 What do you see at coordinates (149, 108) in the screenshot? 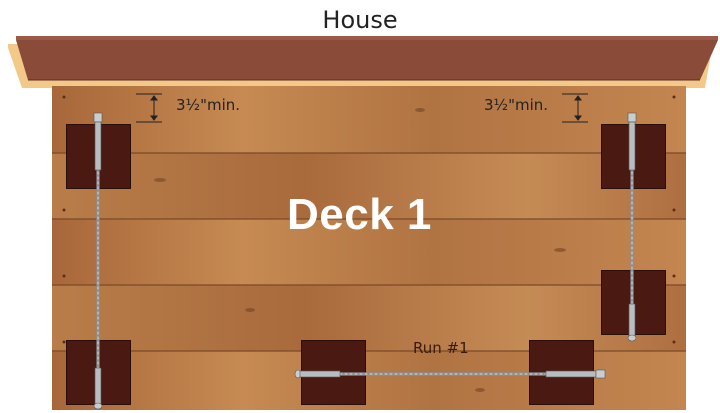
I see `clearance-marker-left` at bounding box center [149, 108].